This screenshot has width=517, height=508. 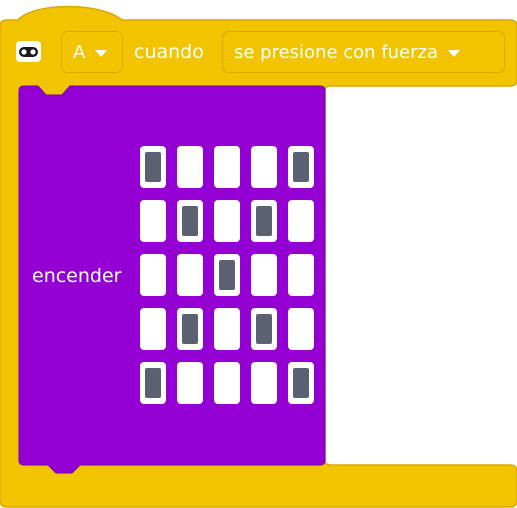 I want to click on led-cell-r2-c2, so click(x=190, y=221).